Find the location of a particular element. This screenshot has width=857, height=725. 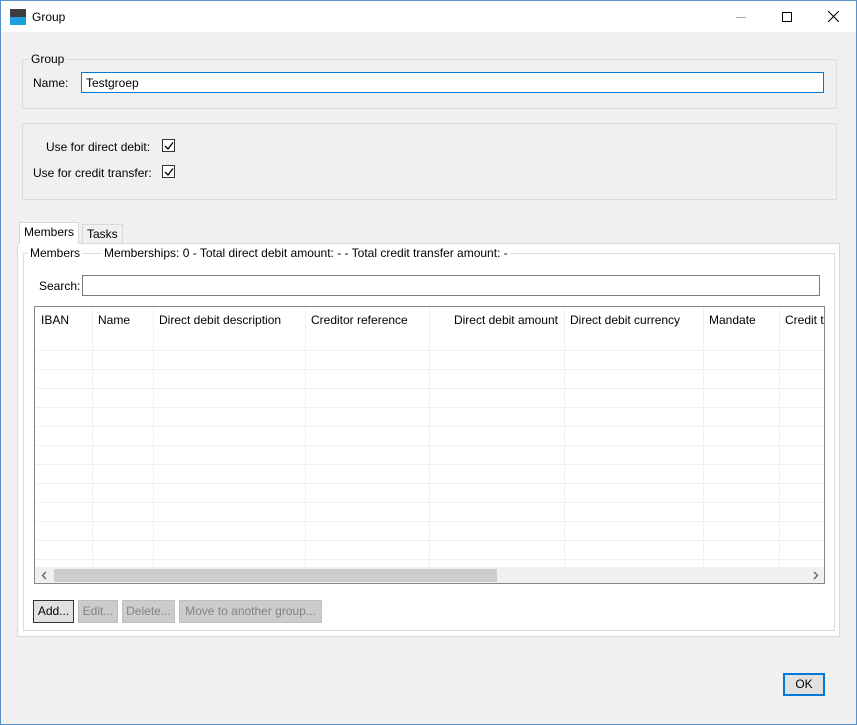

col-header-creditor-reference: Creditor reference is located at coordinates (367, 320).